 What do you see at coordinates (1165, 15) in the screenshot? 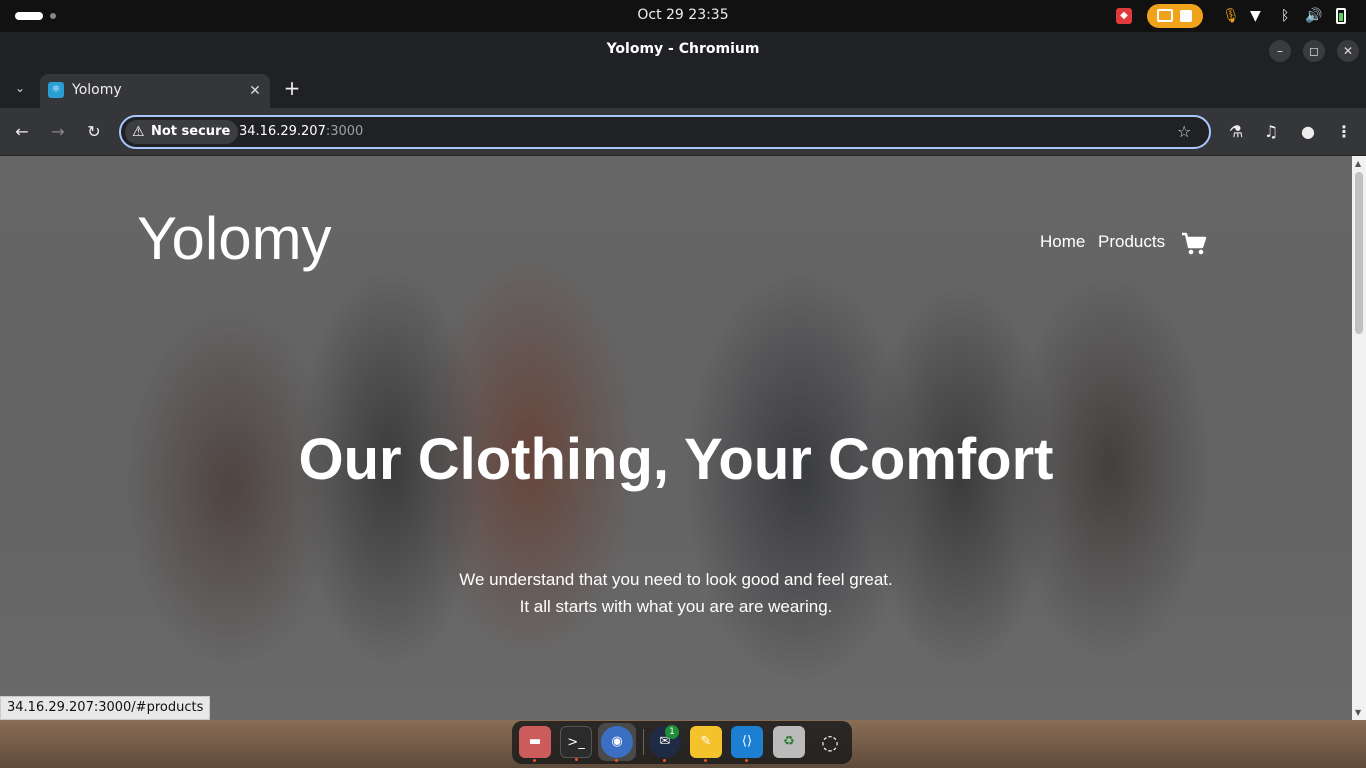
I see `screen-share-icon` at bounding box center [1165, 15].